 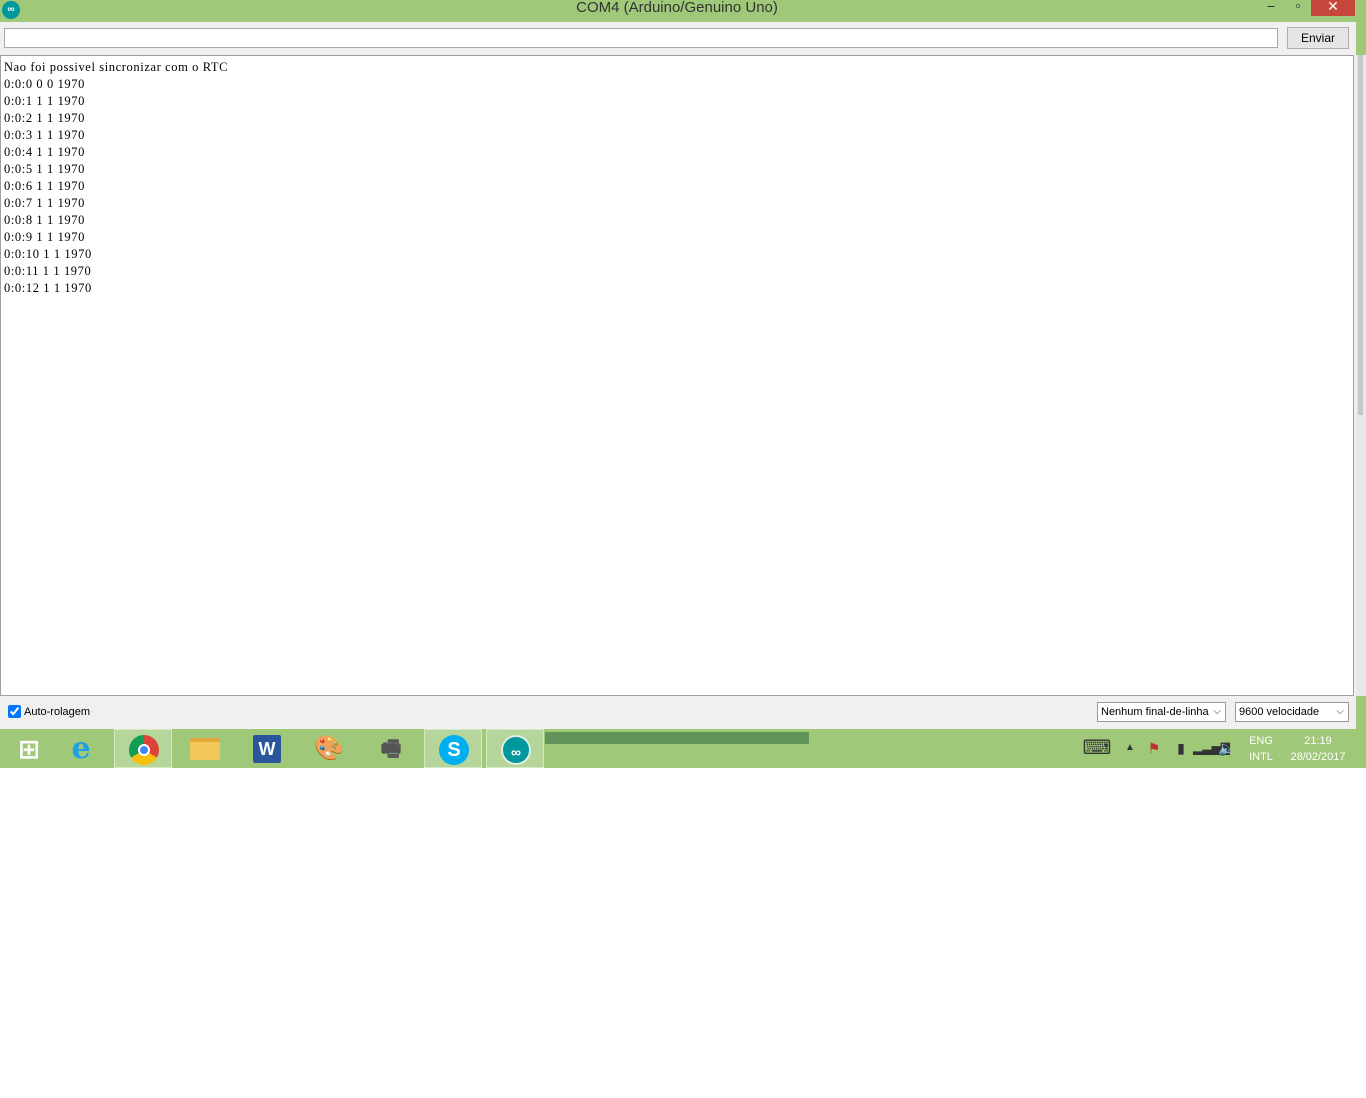 I want to click on fax-icon: 🖷, so click(x=391, y=748).